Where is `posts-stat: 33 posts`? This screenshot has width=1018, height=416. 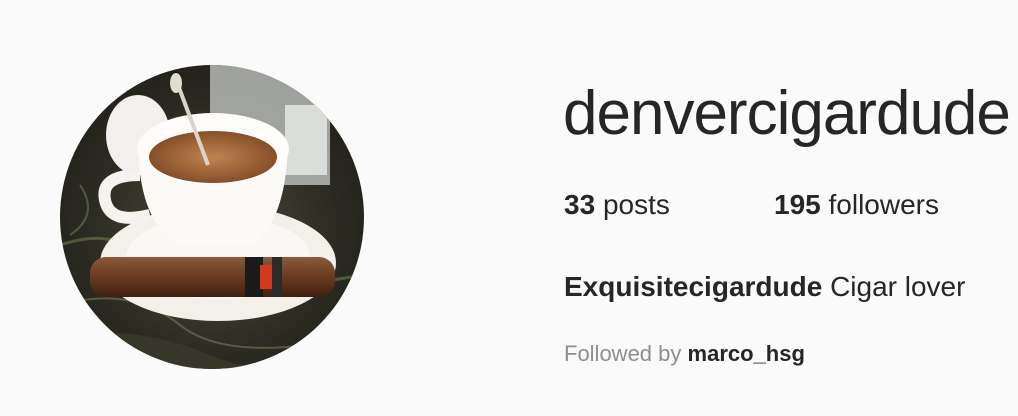
posts-stat: 33 posts is located at coordinates (617, 205).